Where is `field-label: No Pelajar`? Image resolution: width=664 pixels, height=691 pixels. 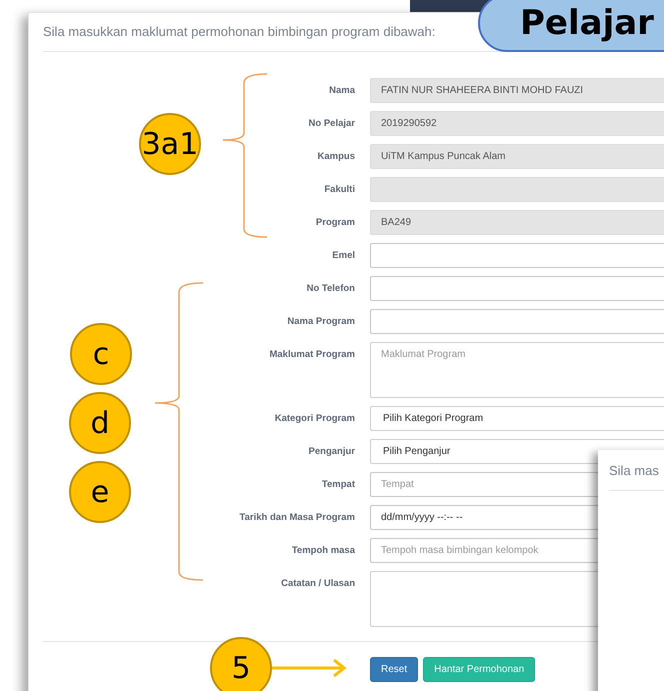
field-label: No Pelajar is located at coordinates (331, 123).